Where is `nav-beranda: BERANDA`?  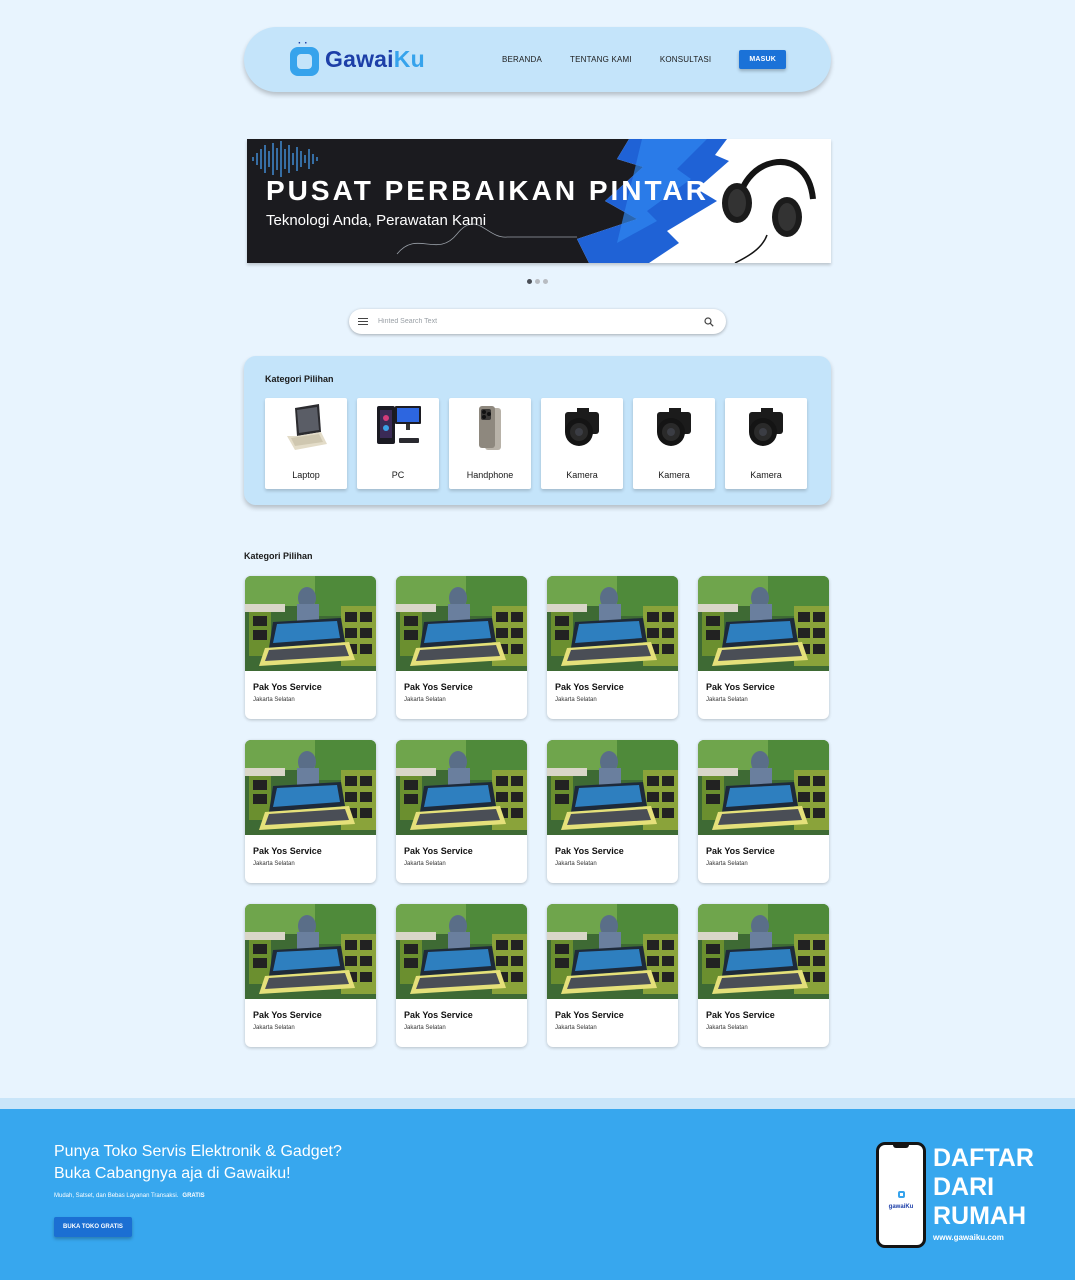 nav-beranda: BERANDA is located at coordinates (522, 59).